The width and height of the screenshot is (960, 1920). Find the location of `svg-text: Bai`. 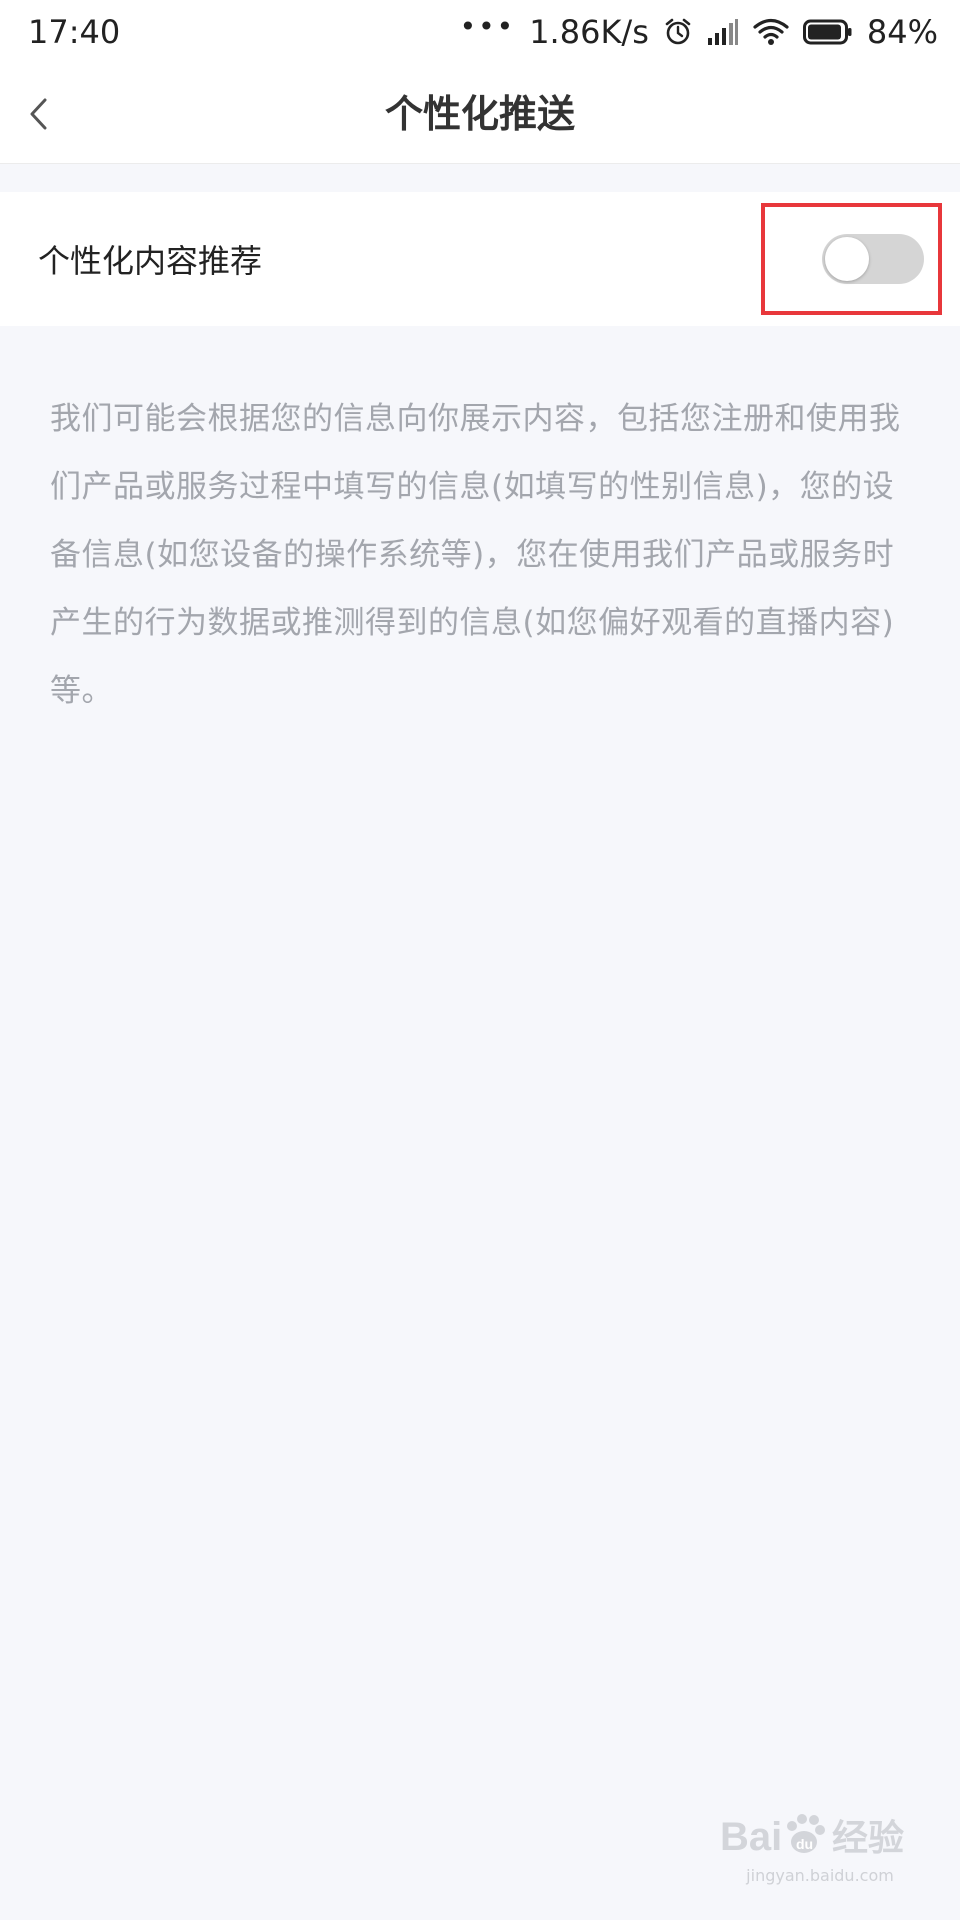

svg-text: Bai is located at coordinates (751, 1837).